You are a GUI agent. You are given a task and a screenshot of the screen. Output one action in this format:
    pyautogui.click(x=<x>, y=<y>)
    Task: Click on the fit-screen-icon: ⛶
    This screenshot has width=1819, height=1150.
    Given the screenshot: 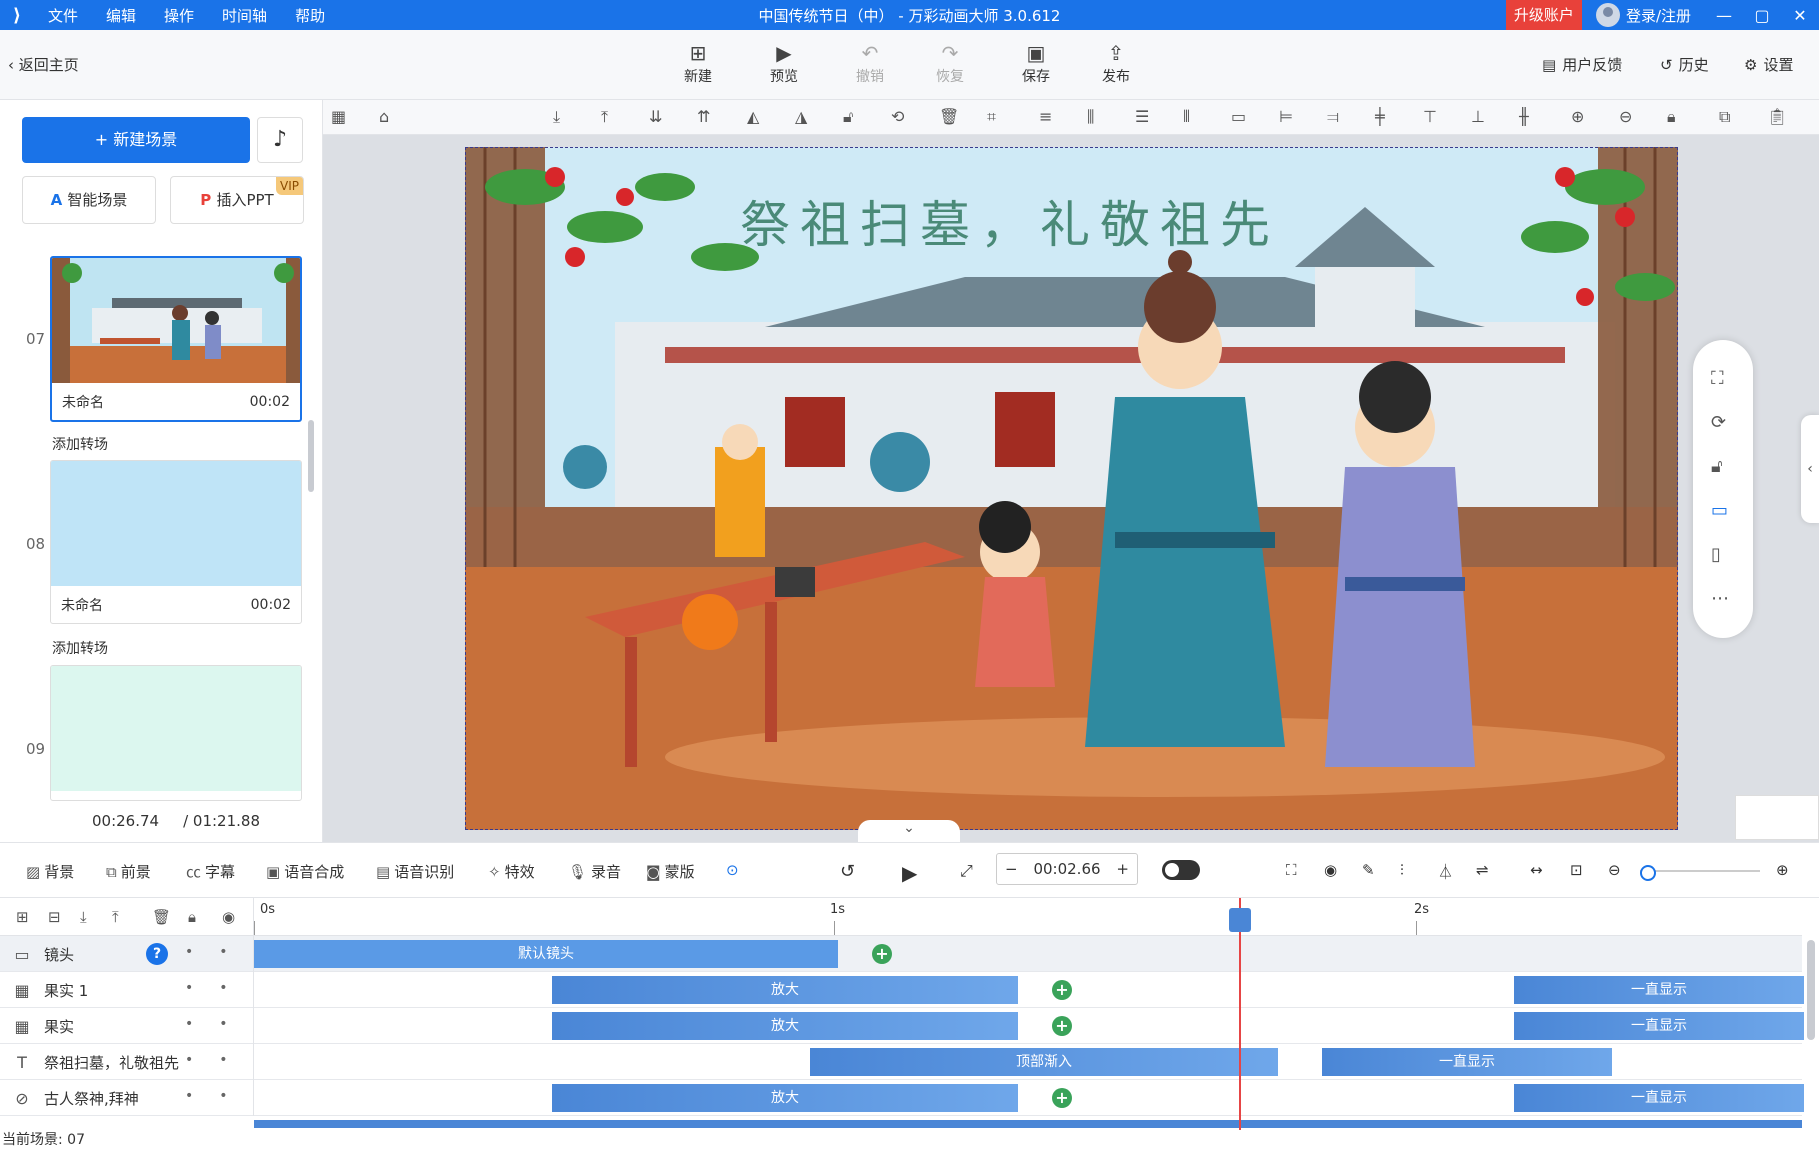 What is the action you would take?
    pyautogui.click(x=1717, y=378)
    